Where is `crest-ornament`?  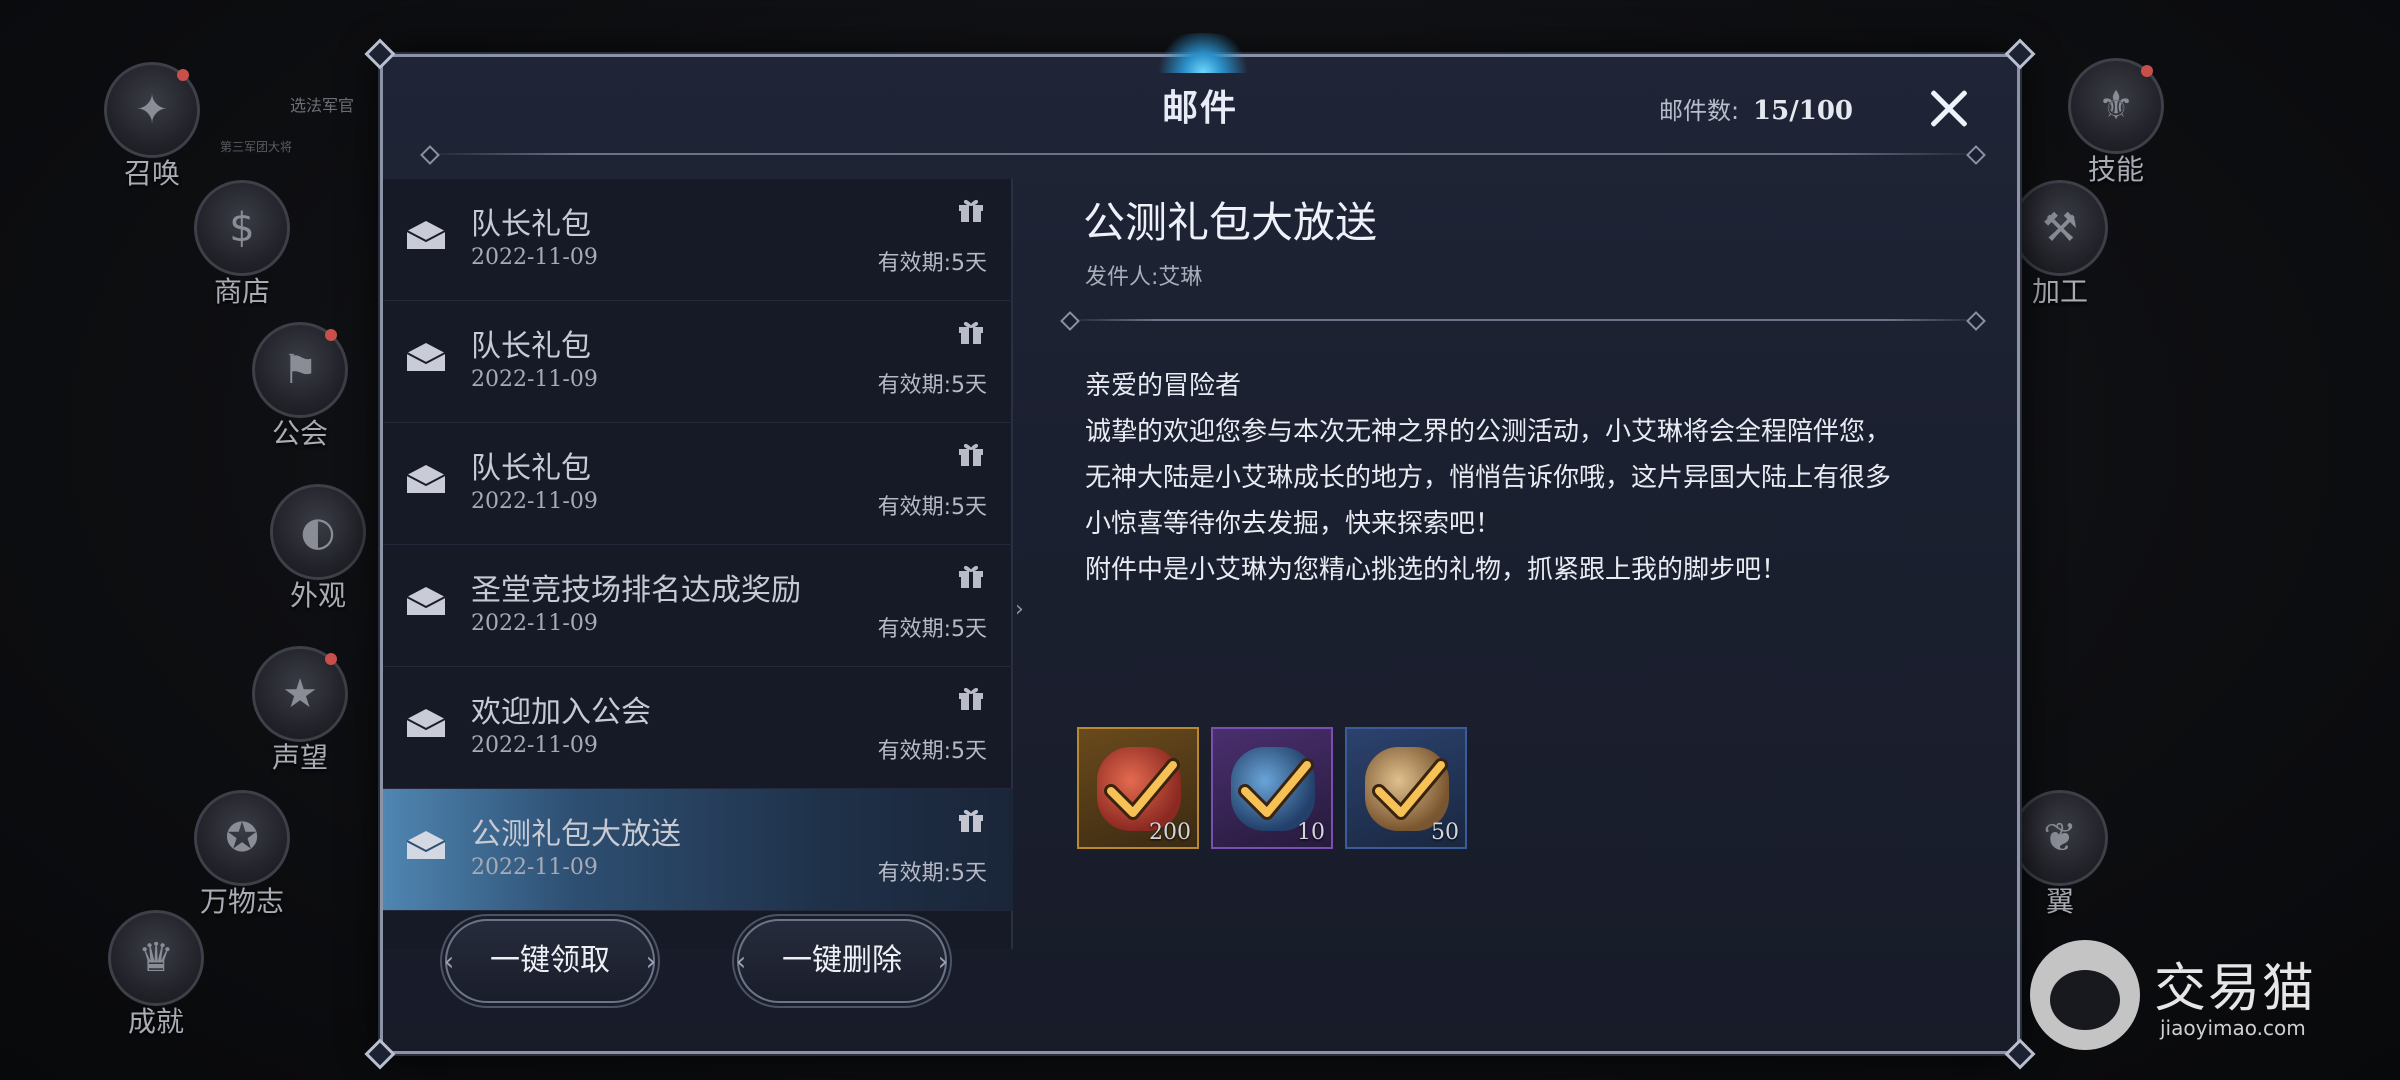 crest-ornament is located at coordinates (1203, 53).